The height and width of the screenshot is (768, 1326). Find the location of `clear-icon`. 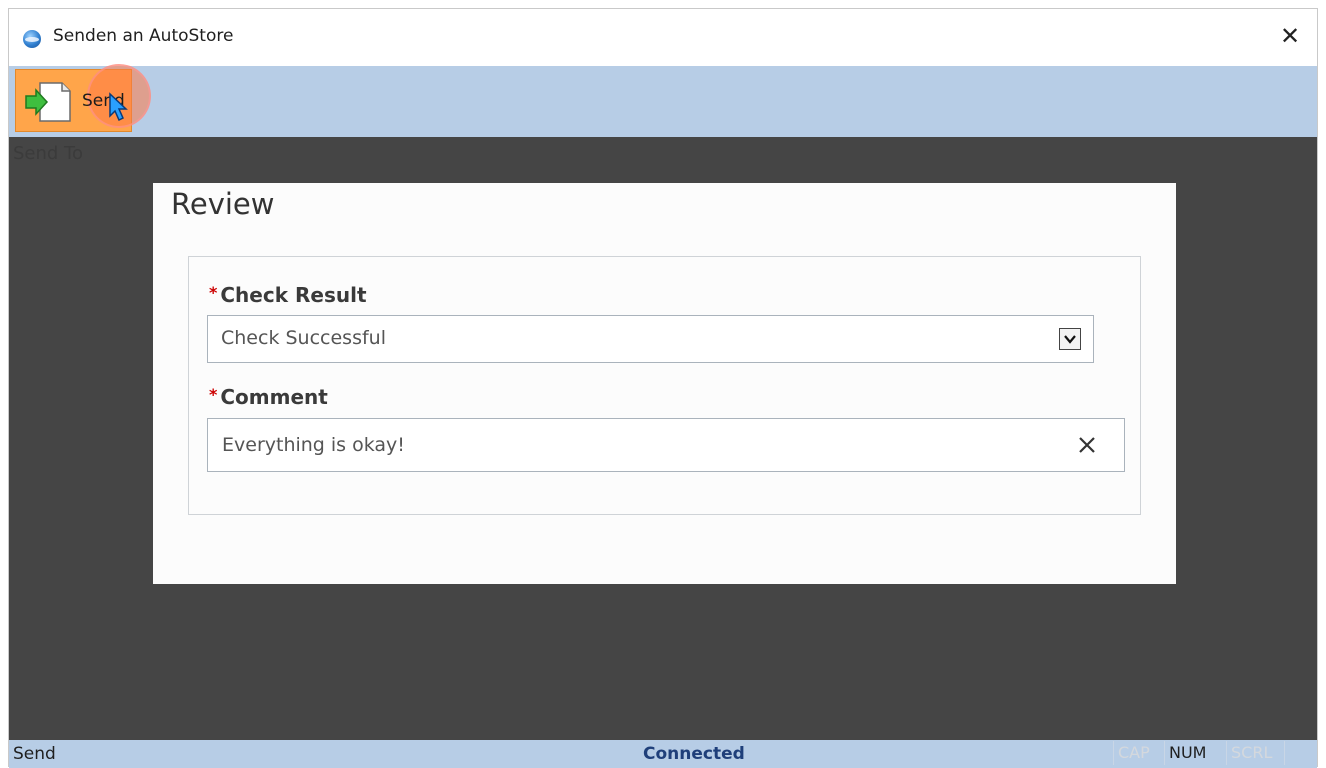

clear-icon is located at coordinates (1087, 445).